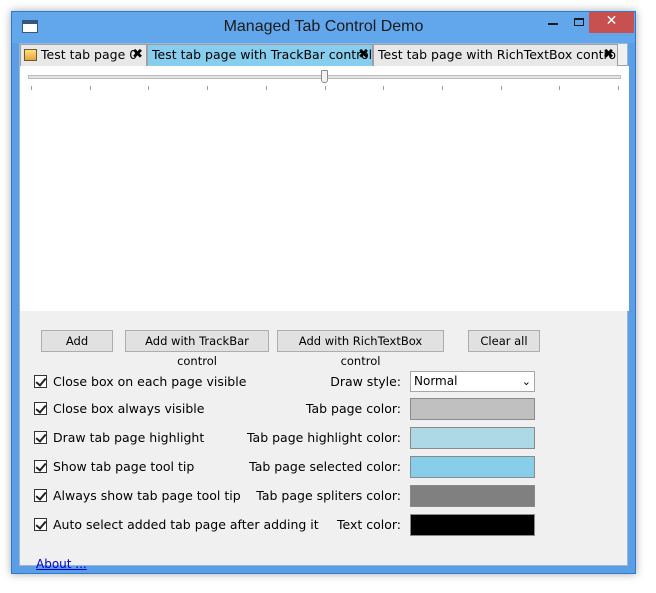 The height and width of the screenshot is (593, 656). I want to click on text-color-swatch, so click(472, 525).